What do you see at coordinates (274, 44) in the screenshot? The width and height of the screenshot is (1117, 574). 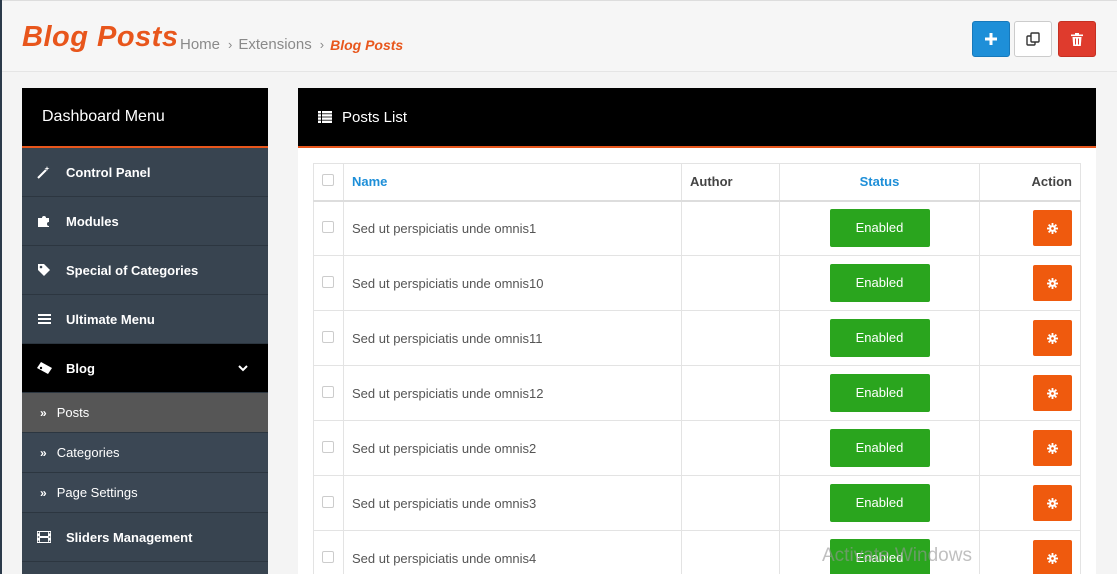 I see `breadcrumb-extensions: Extensions` at bounding box center [274, 44].